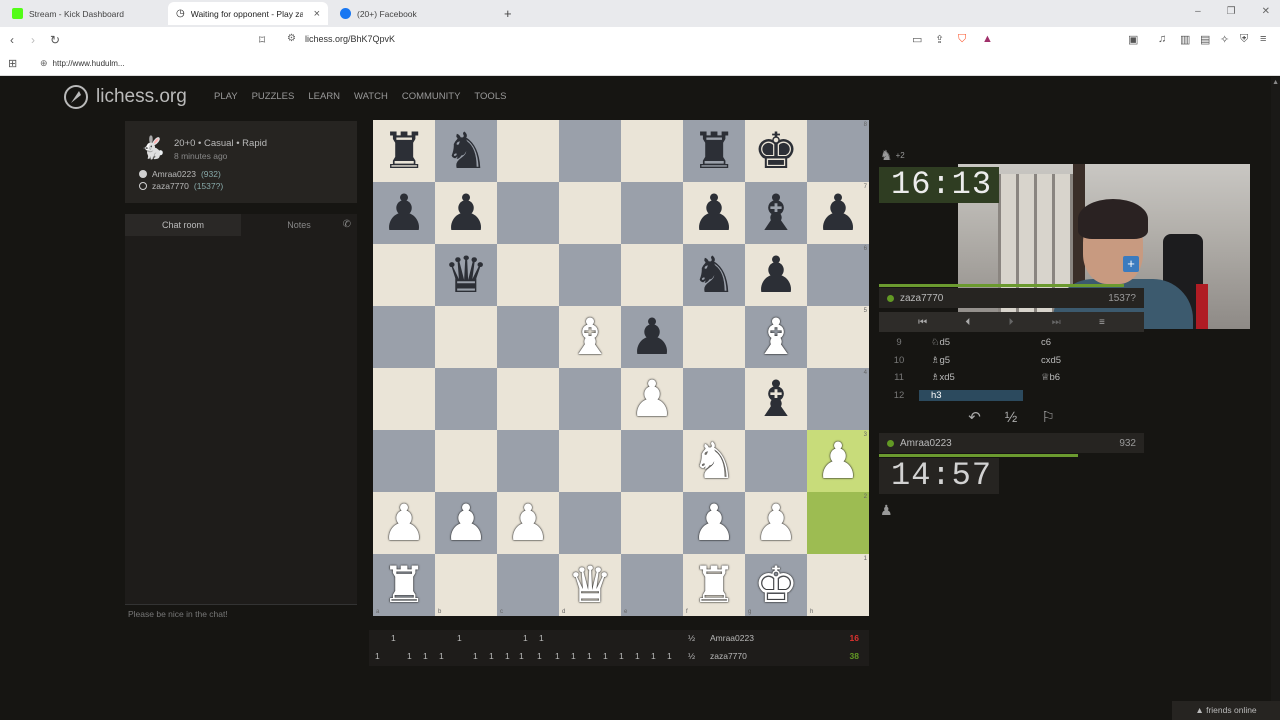  I want to click on black-rook-piece: ♜, so click(714, 151).